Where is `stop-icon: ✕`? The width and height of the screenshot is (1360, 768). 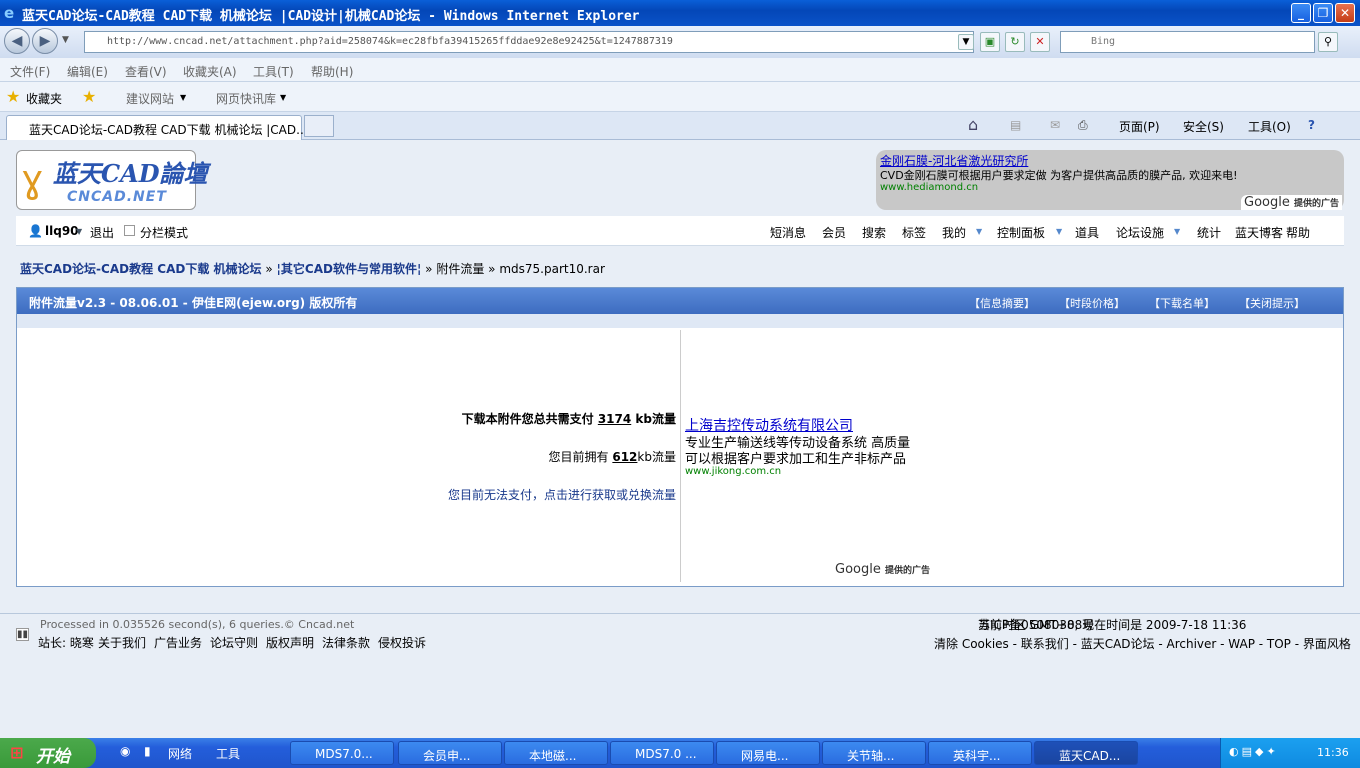 stop-icon: ✕ is located at coordinates (1040, 42).